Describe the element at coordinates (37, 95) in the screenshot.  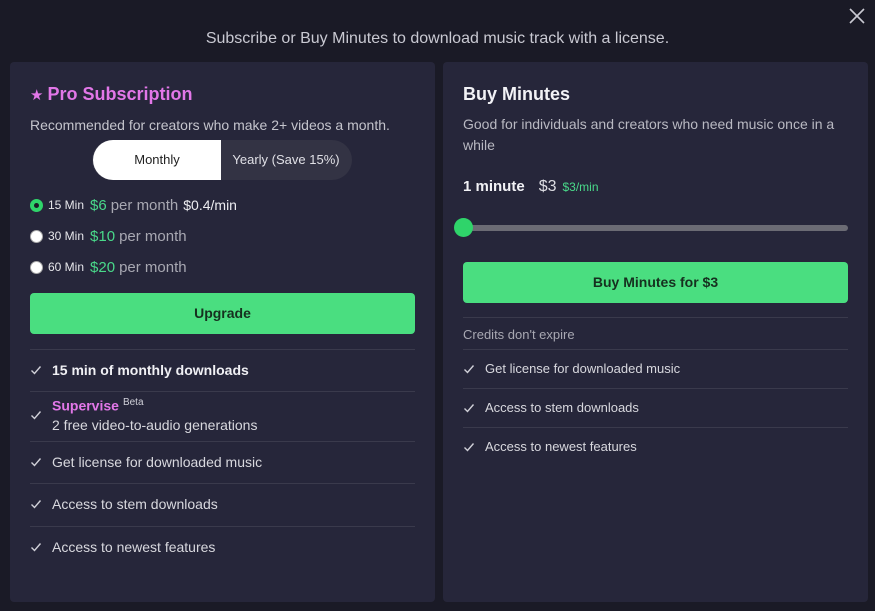
I see `star-icon: ★` at that location.